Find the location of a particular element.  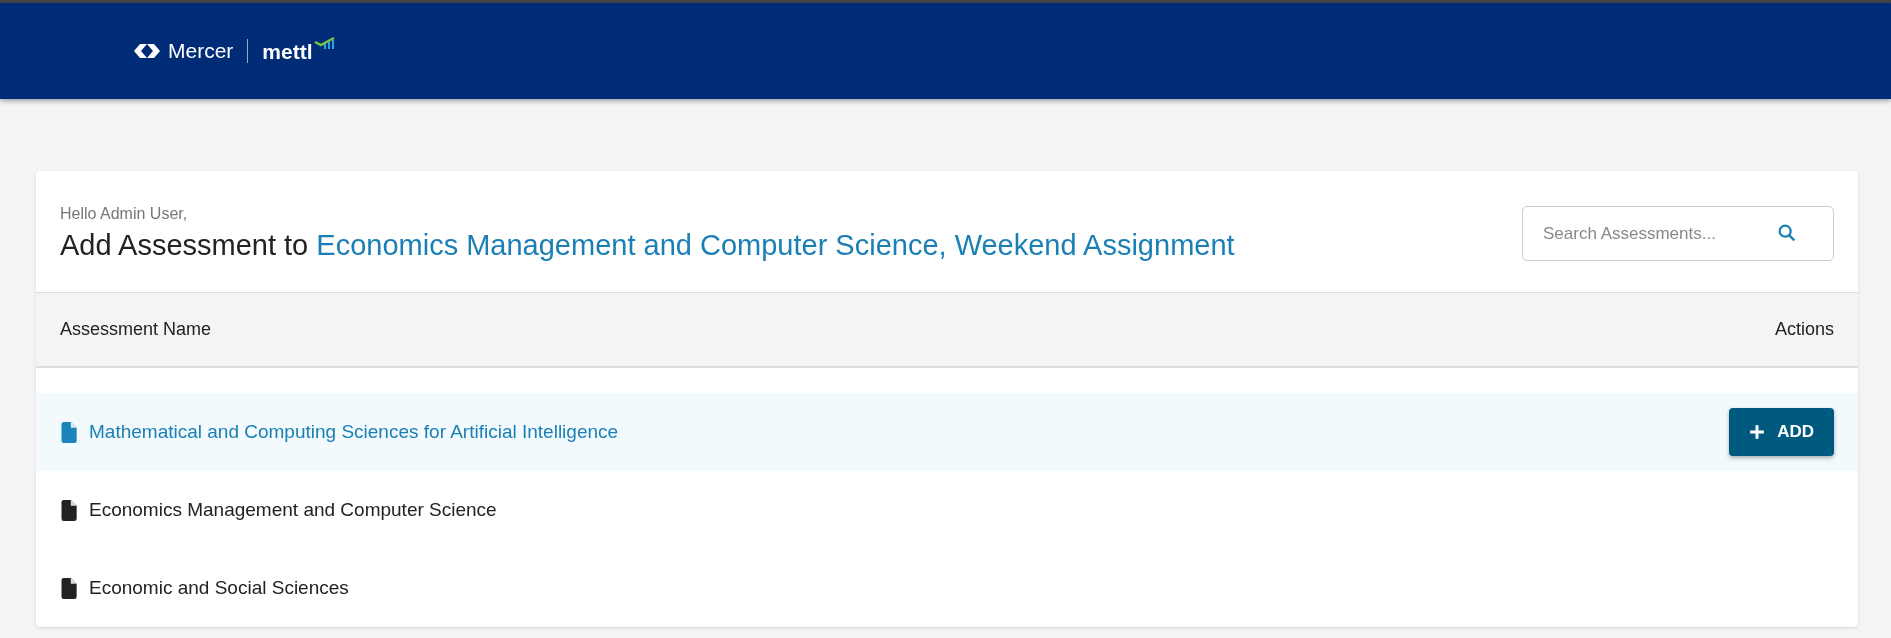

chart-check-icon is located at coordinates (324, 42).